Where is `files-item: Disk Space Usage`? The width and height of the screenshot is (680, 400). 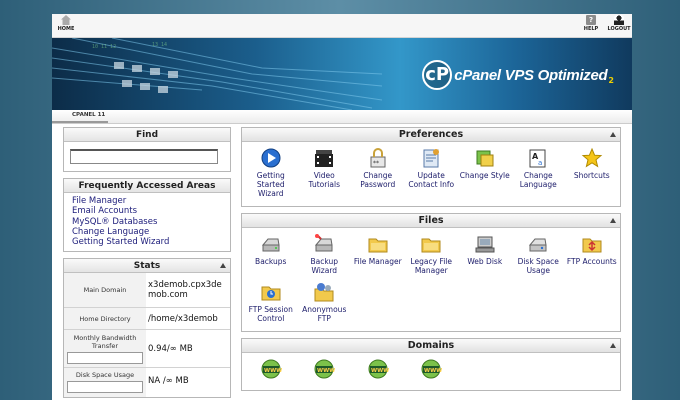 files-item: Disk Space Usage is located at coordinates (539, 253).